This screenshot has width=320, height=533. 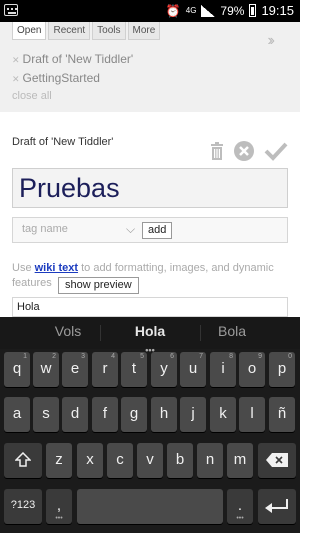 What do you see at coordinates (29, 31) in the screenshot?
I see `tab-open: Open` at bounding box center [29, 31].